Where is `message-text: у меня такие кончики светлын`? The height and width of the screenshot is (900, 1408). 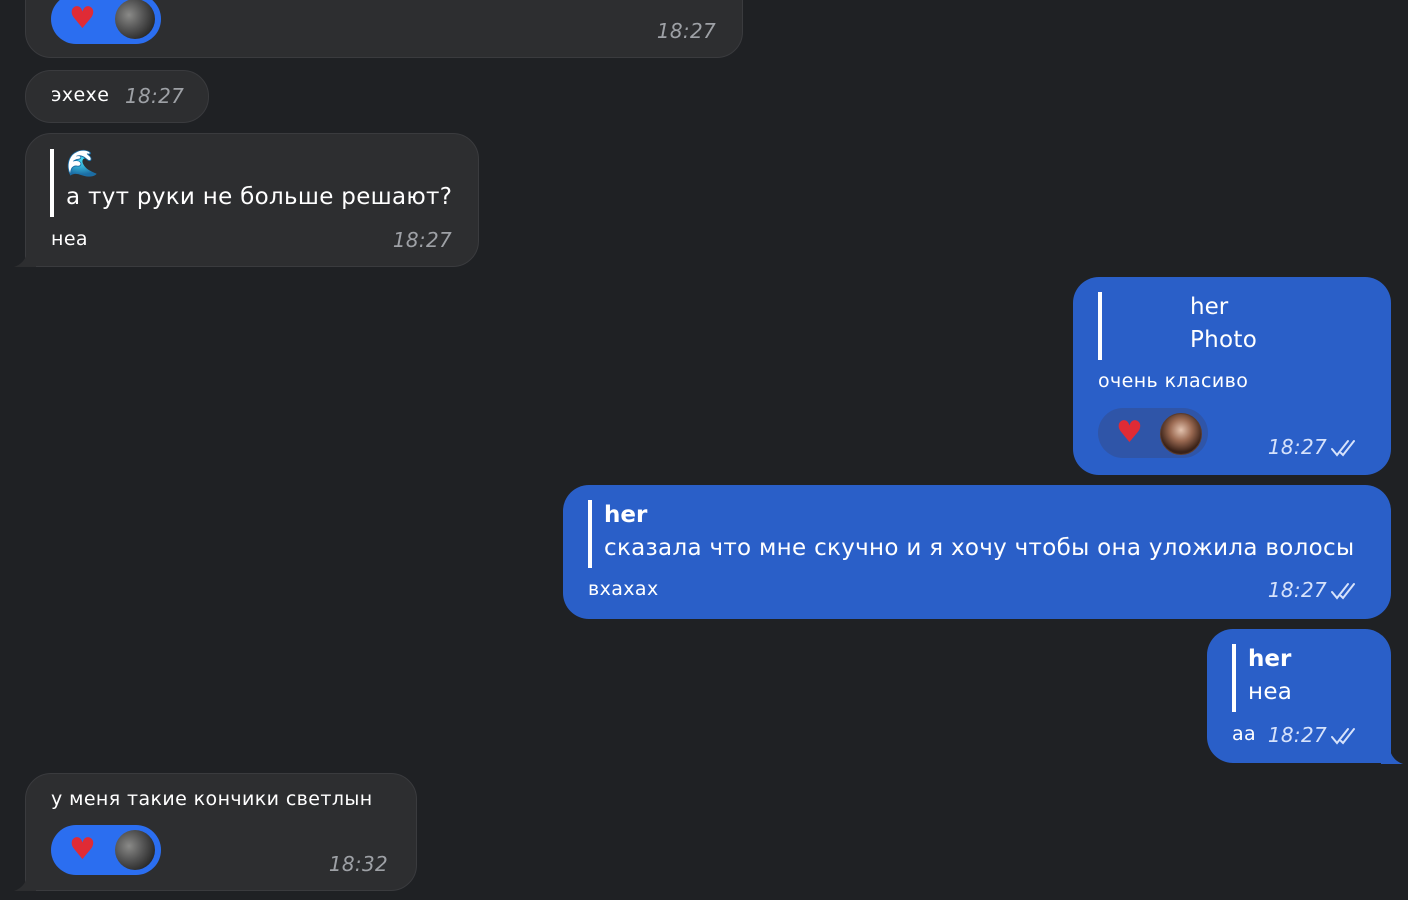
message-text: у меня такие кончики светлын is located at coordinates (212, 799).